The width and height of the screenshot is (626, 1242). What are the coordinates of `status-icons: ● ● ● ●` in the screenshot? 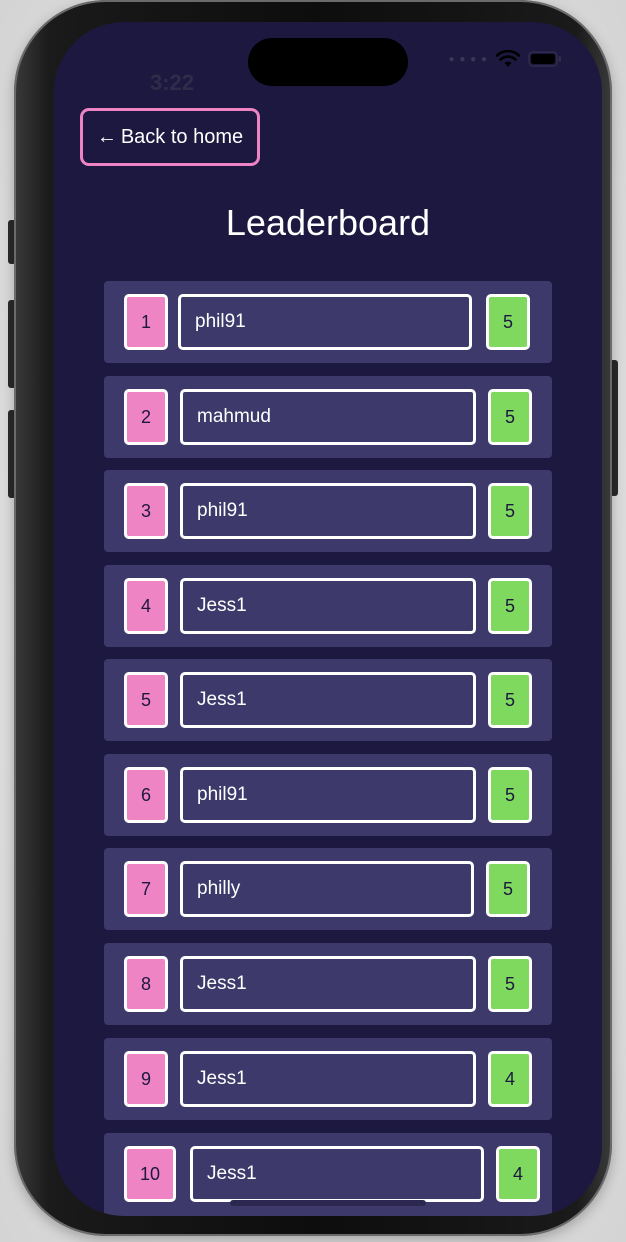 It's located at (506, 59).